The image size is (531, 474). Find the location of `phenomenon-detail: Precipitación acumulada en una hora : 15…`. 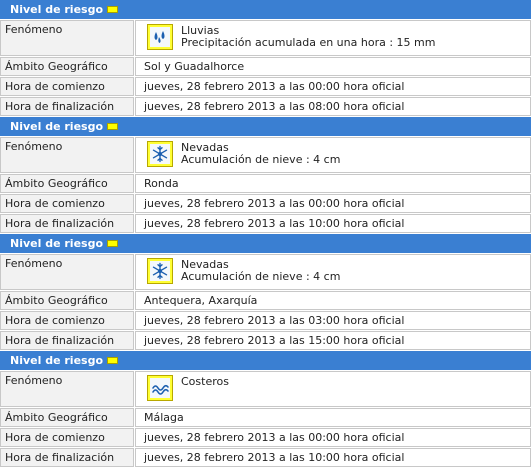

phenomenon-detail: Precipitación acumulada en una hora : 15… is located at coordinates (308, 42).